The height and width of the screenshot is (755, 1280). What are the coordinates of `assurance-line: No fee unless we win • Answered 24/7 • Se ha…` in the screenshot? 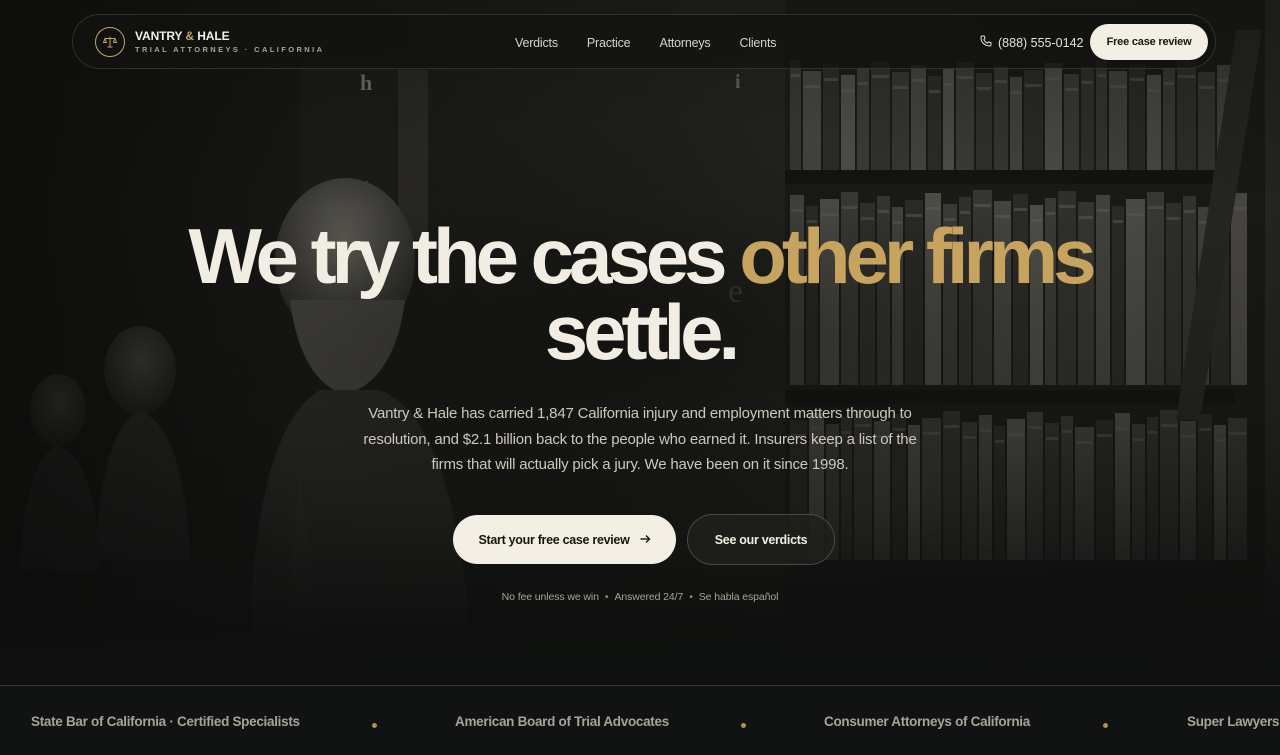 It's located at (640, 597).